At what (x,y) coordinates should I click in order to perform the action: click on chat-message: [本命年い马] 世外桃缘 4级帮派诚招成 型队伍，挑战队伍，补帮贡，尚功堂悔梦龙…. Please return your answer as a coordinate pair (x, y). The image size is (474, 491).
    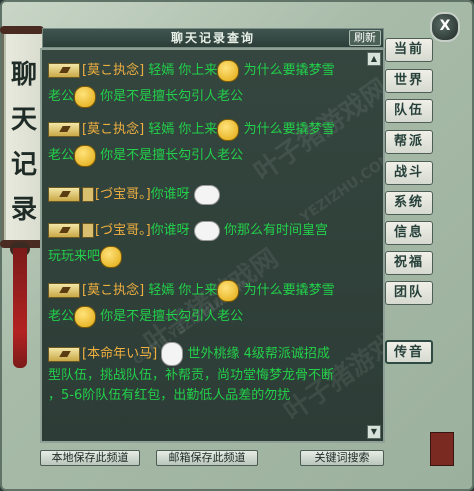
    Looking at the image, I should click on (213, 374).